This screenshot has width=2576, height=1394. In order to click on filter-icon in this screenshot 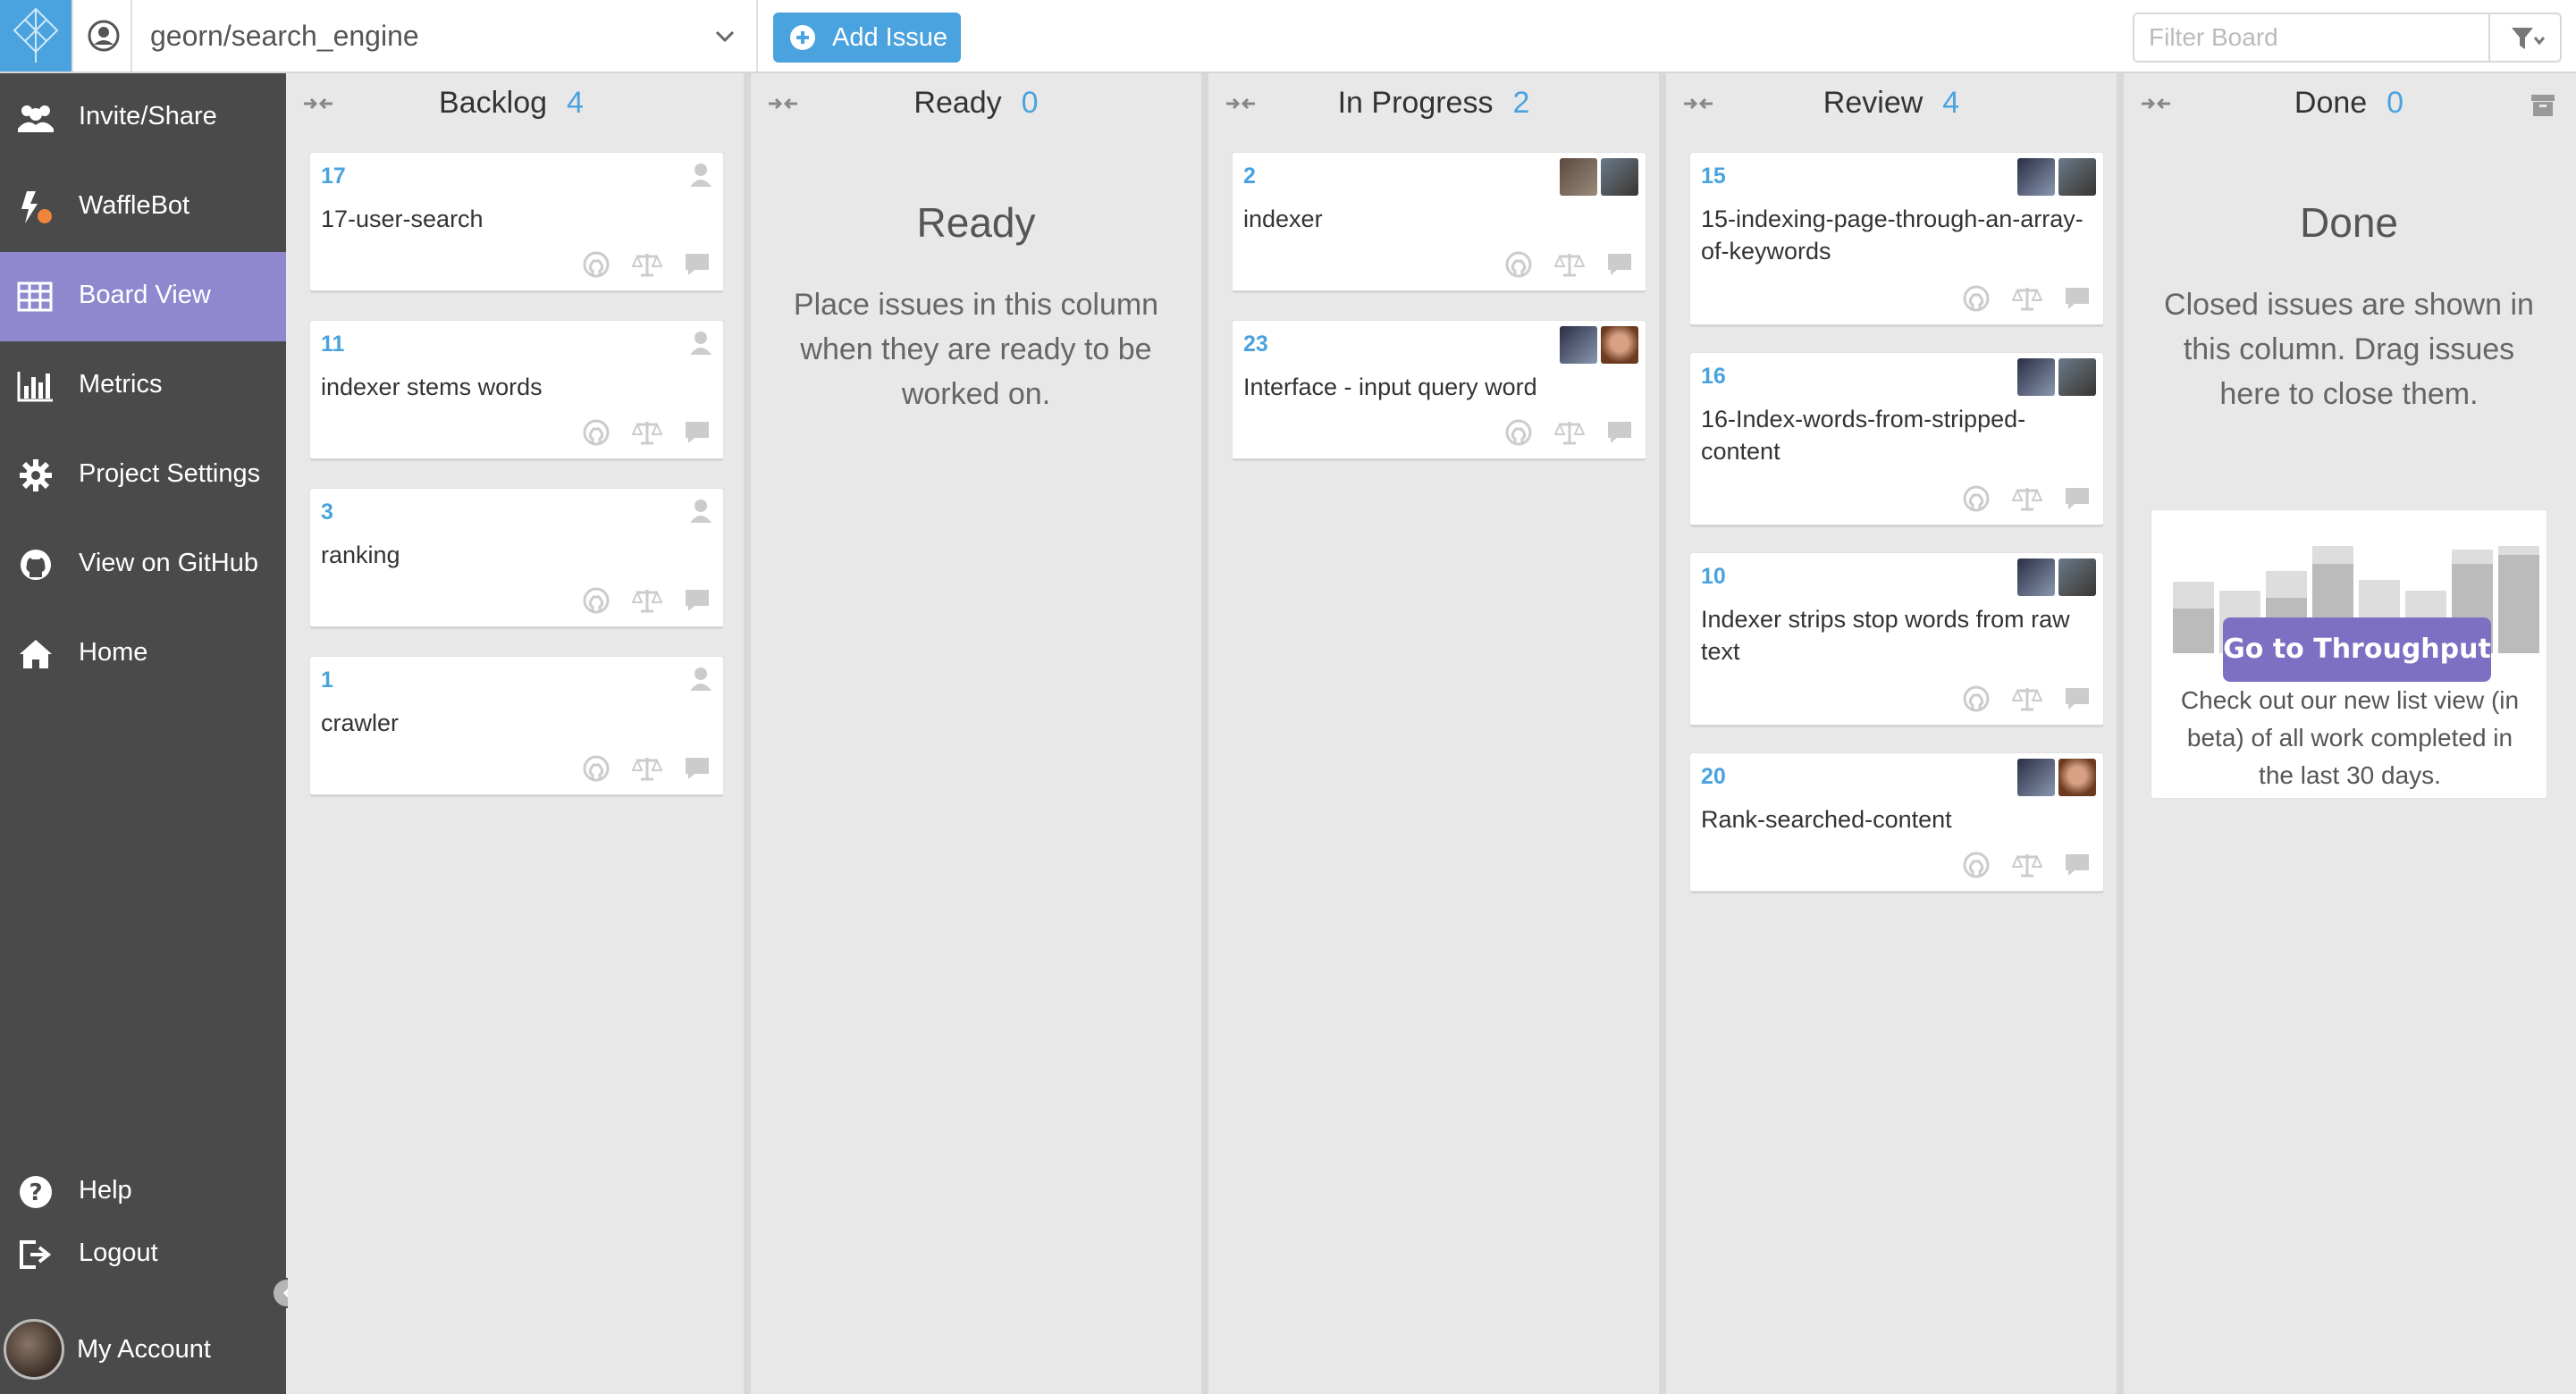, I will do `click(2529, 38)`.